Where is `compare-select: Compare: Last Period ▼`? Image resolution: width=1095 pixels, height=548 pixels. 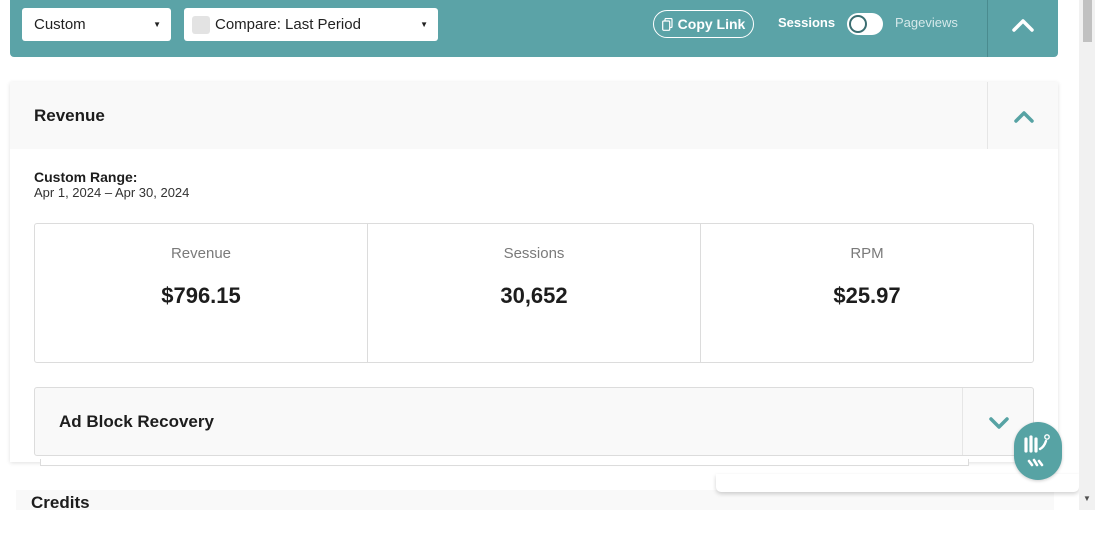
compare-select: Compare: Last Period ▼ is located at coordinates (311, 24).